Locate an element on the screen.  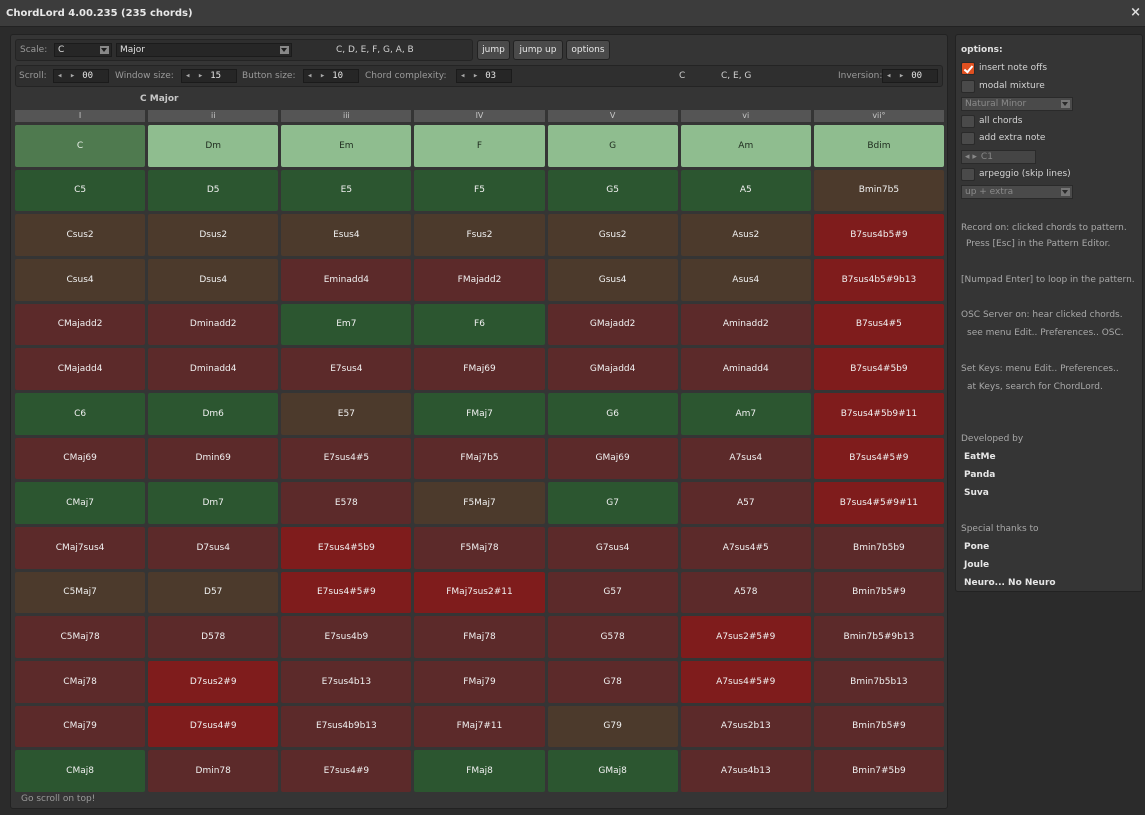
chord-button: G79 is located at coordinates (612, 726).